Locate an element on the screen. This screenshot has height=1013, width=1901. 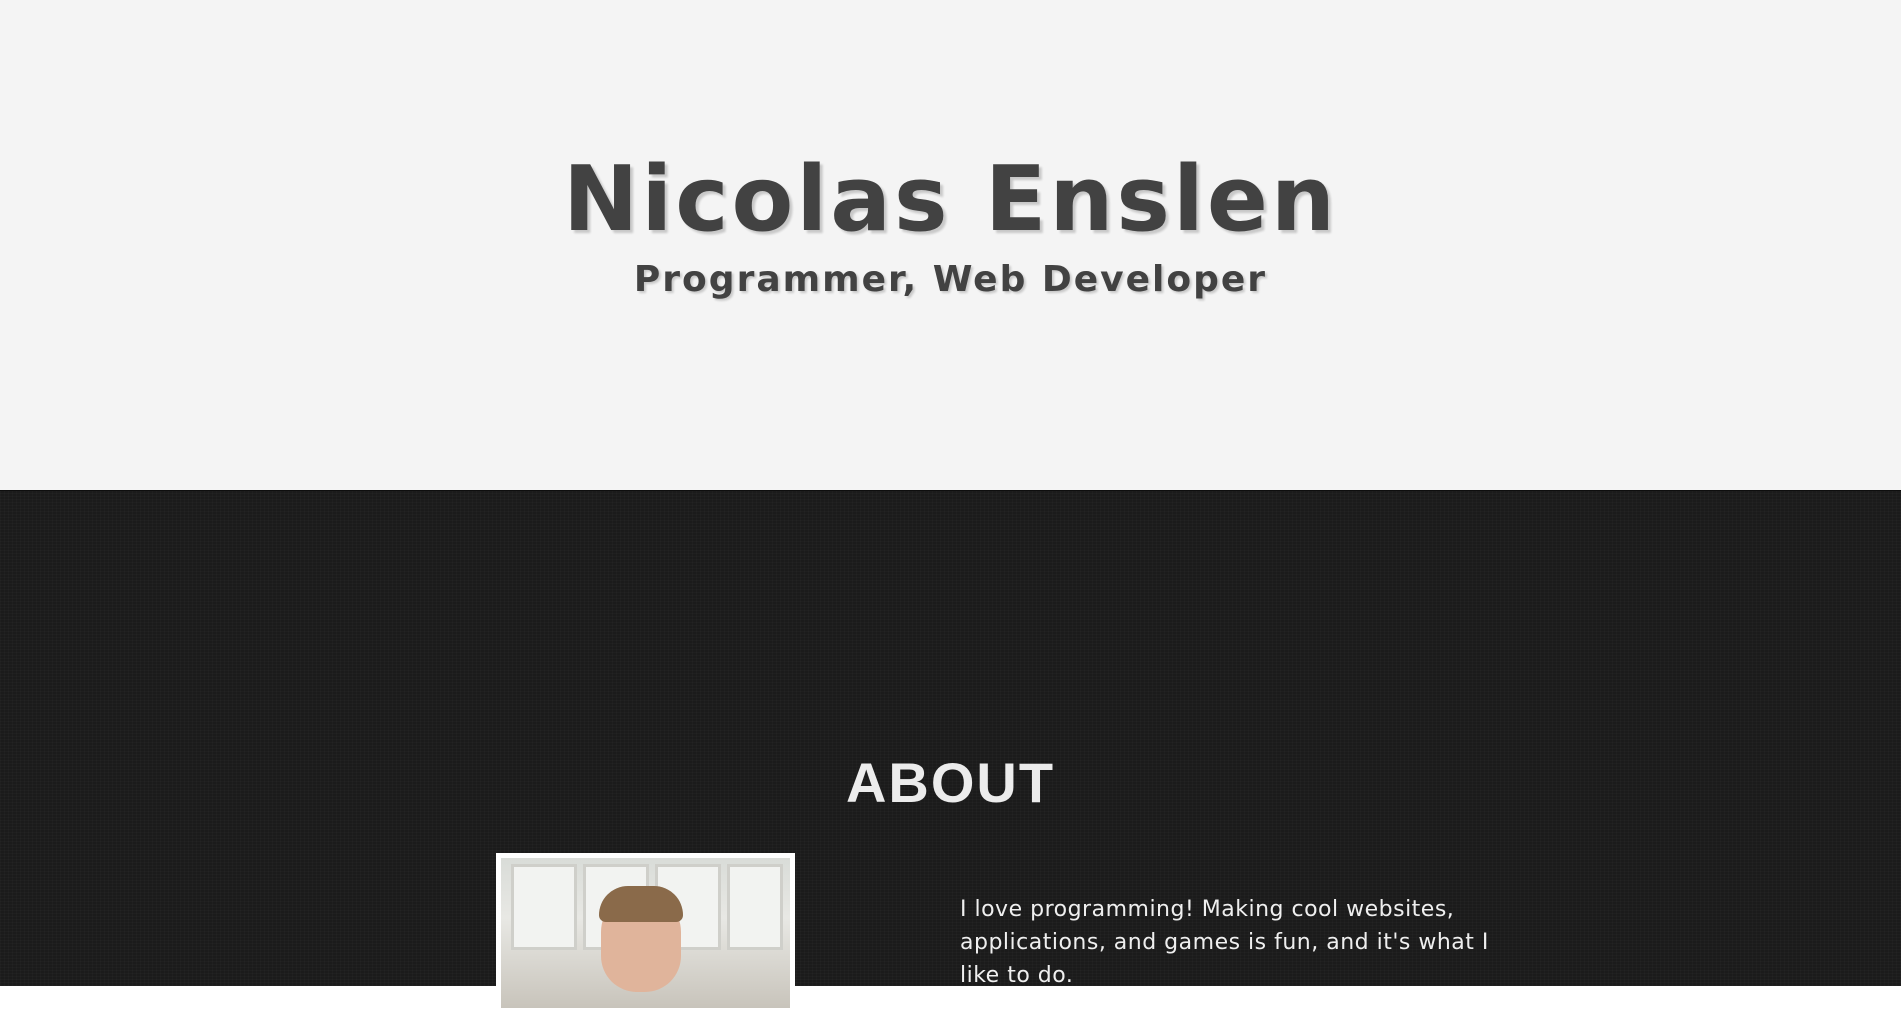
person-hair is located at coordinates (641, 904).